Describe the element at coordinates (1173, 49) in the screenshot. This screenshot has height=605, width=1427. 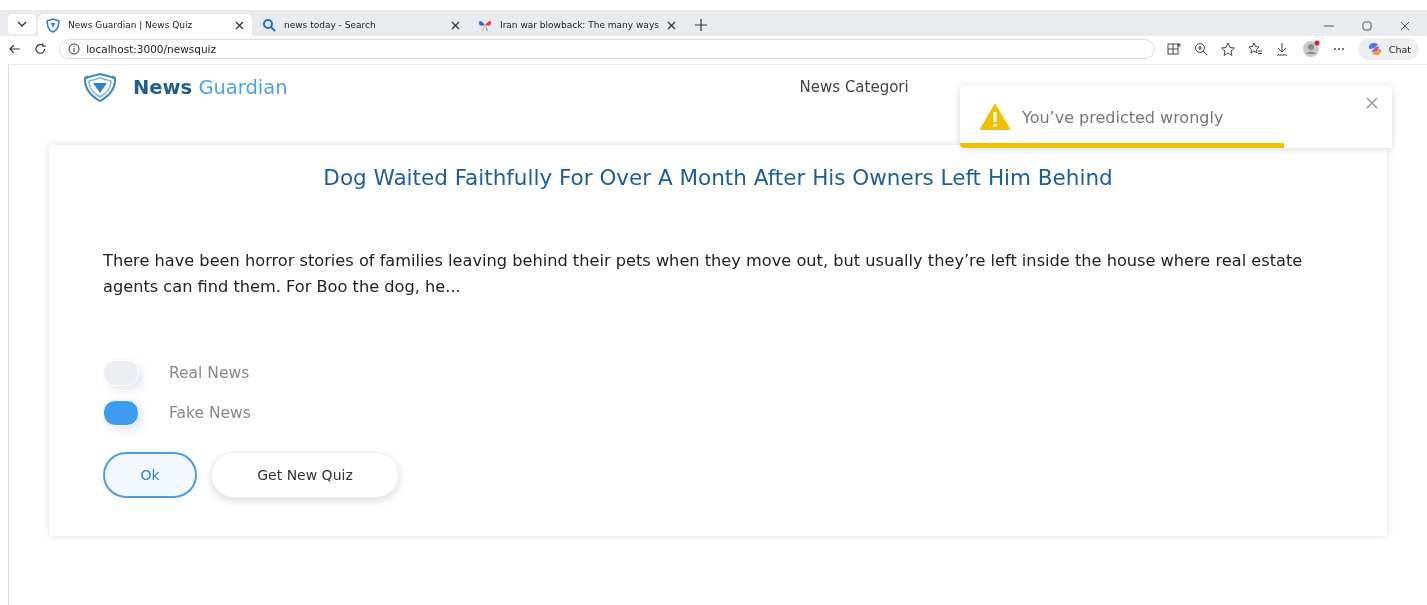
I see `split-screen-icon` at that location.